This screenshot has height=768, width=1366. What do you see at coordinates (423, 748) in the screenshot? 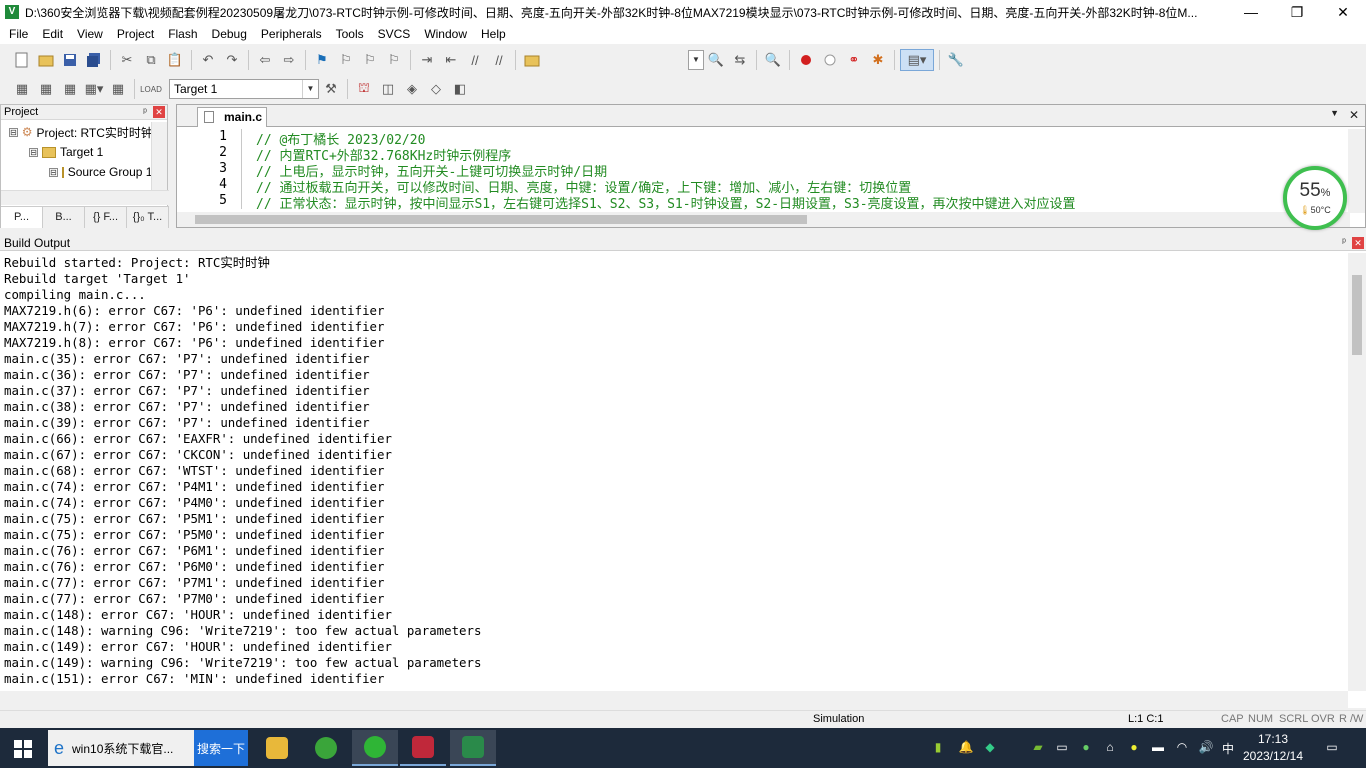
I see `taskbar-stc-isp` at bounding box center [423, 748].